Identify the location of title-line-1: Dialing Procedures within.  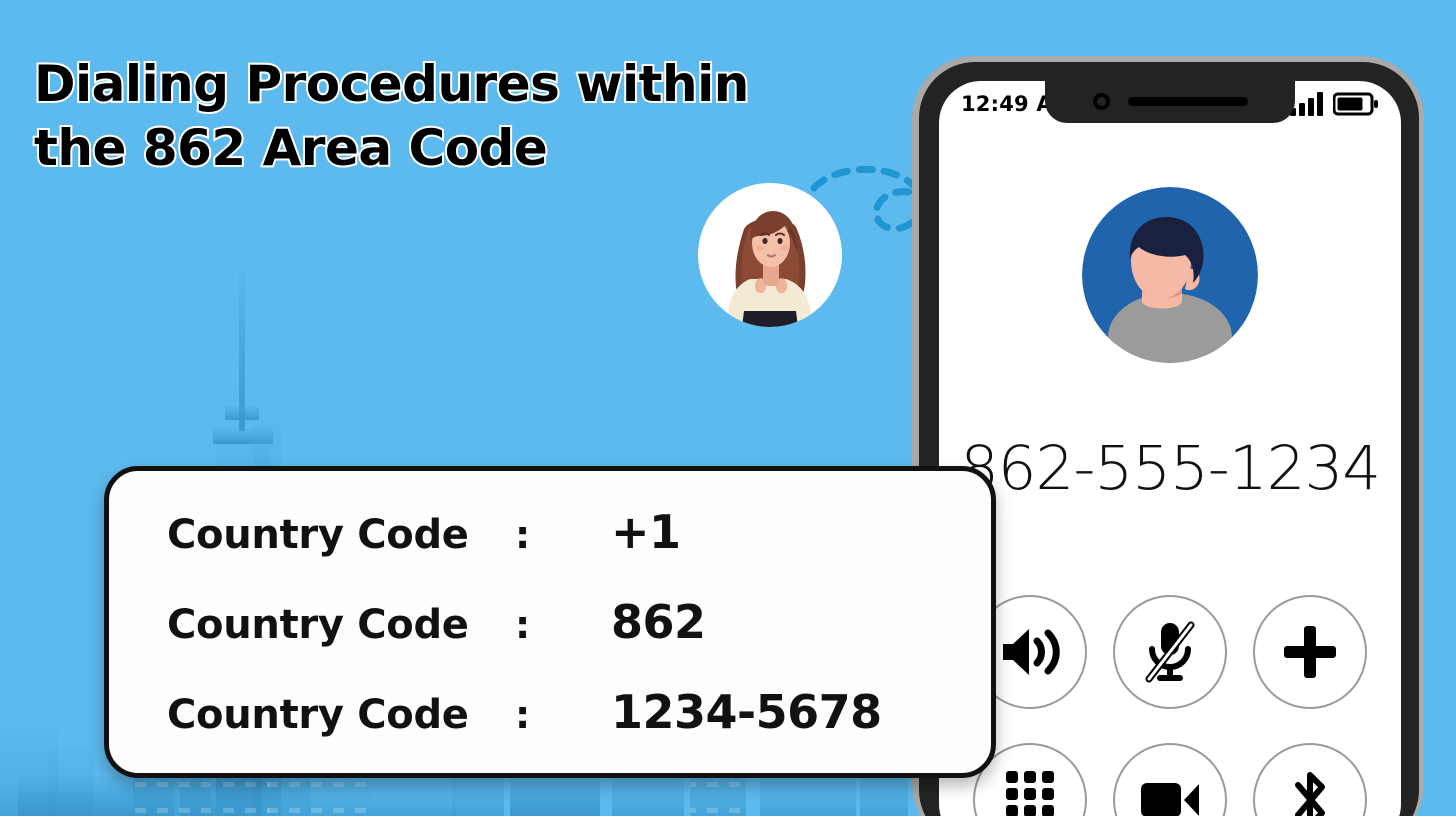
(391, 84).